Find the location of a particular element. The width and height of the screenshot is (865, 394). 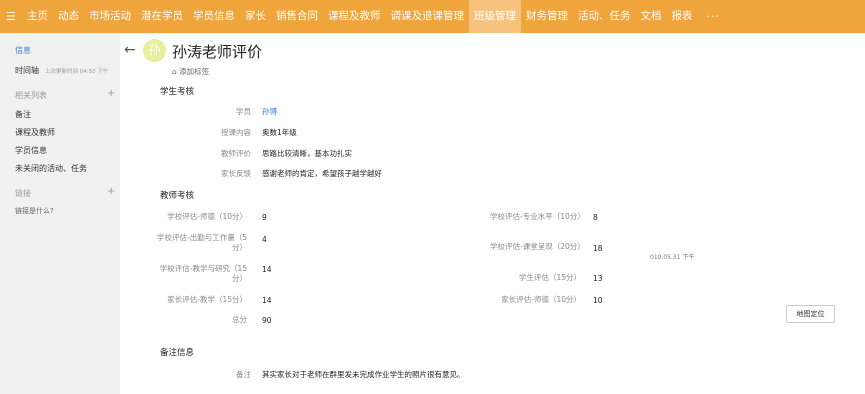

add-tag-link: ⌂ 添加标签 is located at coordinates (190, 71).